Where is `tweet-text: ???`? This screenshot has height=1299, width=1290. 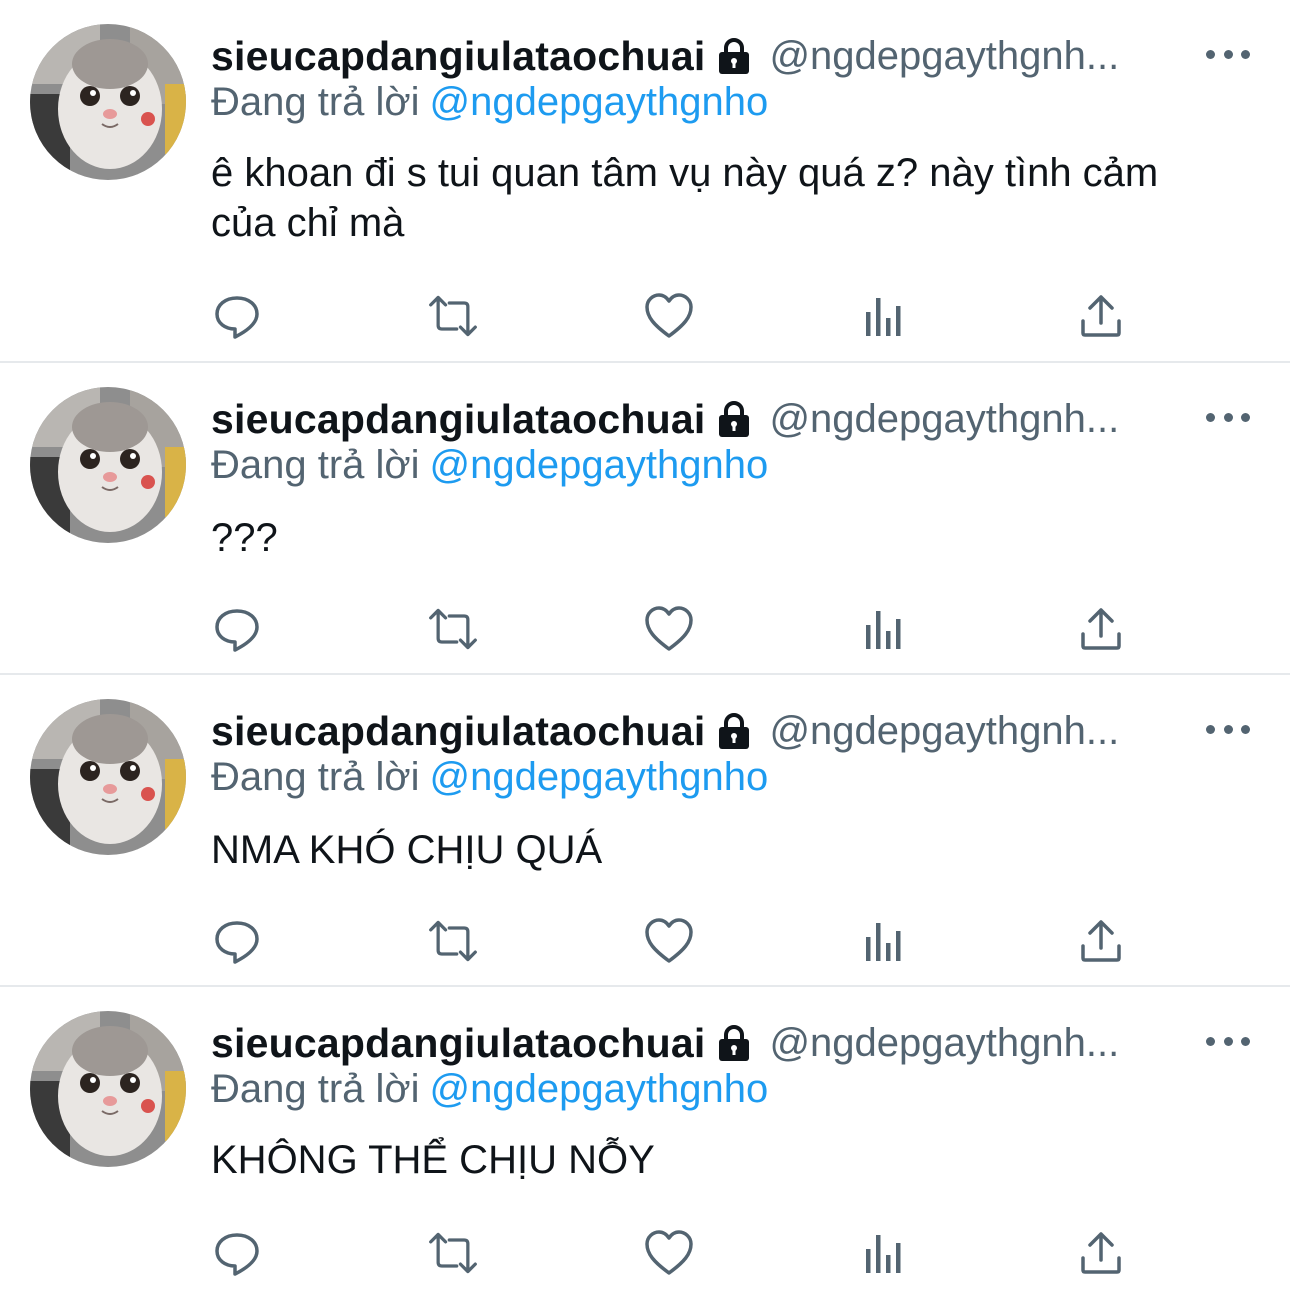 tweet-text: ??? is located at coordinates (244, 538).